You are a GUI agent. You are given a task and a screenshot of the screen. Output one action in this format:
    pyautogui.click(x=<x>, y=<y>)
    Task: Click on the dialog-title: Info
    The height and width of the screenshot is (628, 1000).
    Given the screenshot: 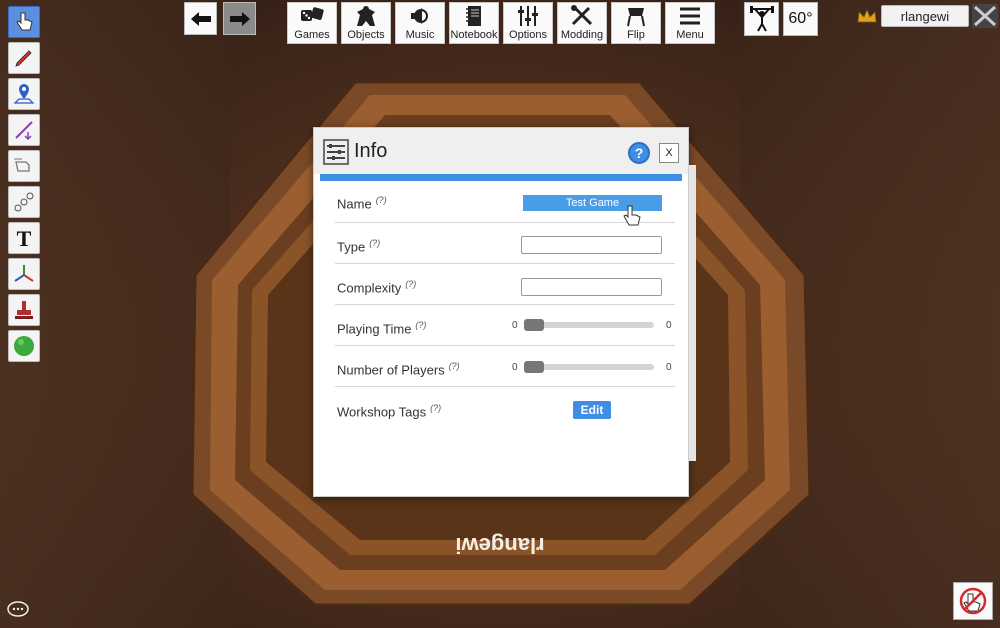 What is the action you would take?
    pyautogui.click(x=371, y=151)
    